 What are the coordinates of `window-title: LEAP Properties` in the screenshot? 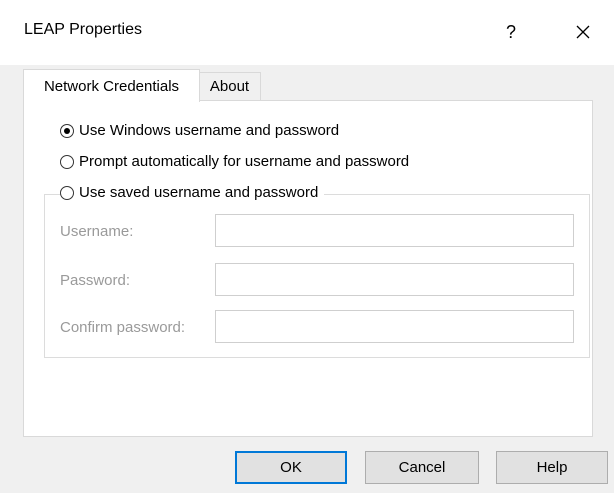 It's located at (83, 29).